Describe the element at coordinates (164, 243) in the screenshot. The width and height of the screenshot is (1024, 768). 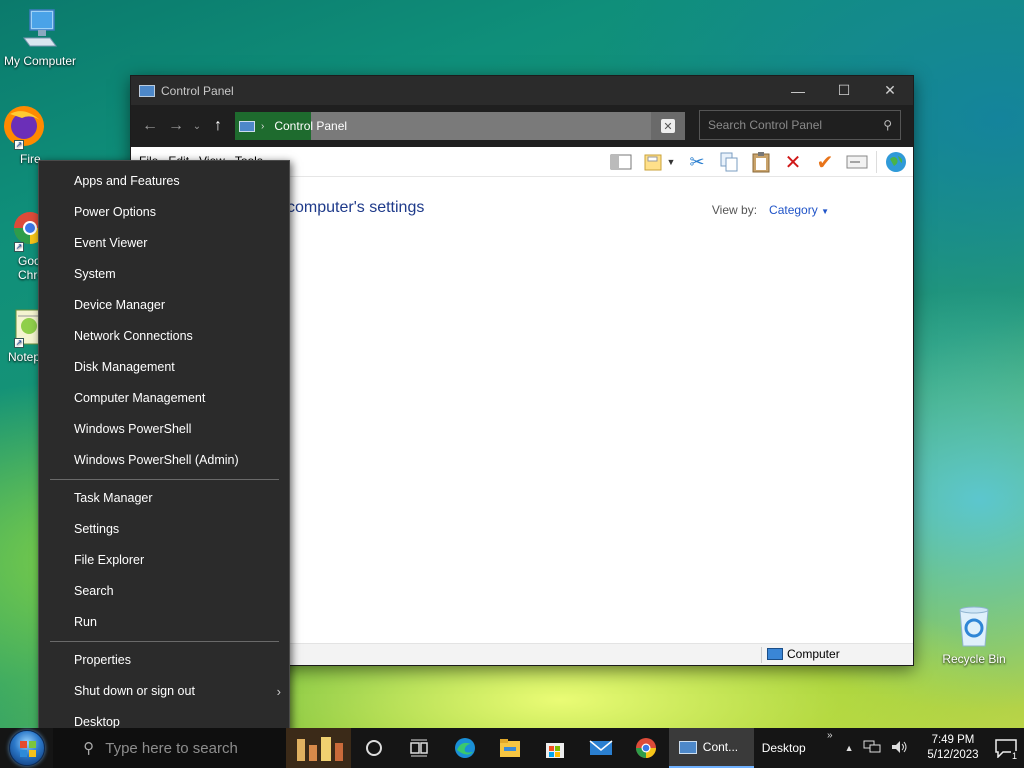
I see `menu-item-event-viewer: Event Viewer` at that location.